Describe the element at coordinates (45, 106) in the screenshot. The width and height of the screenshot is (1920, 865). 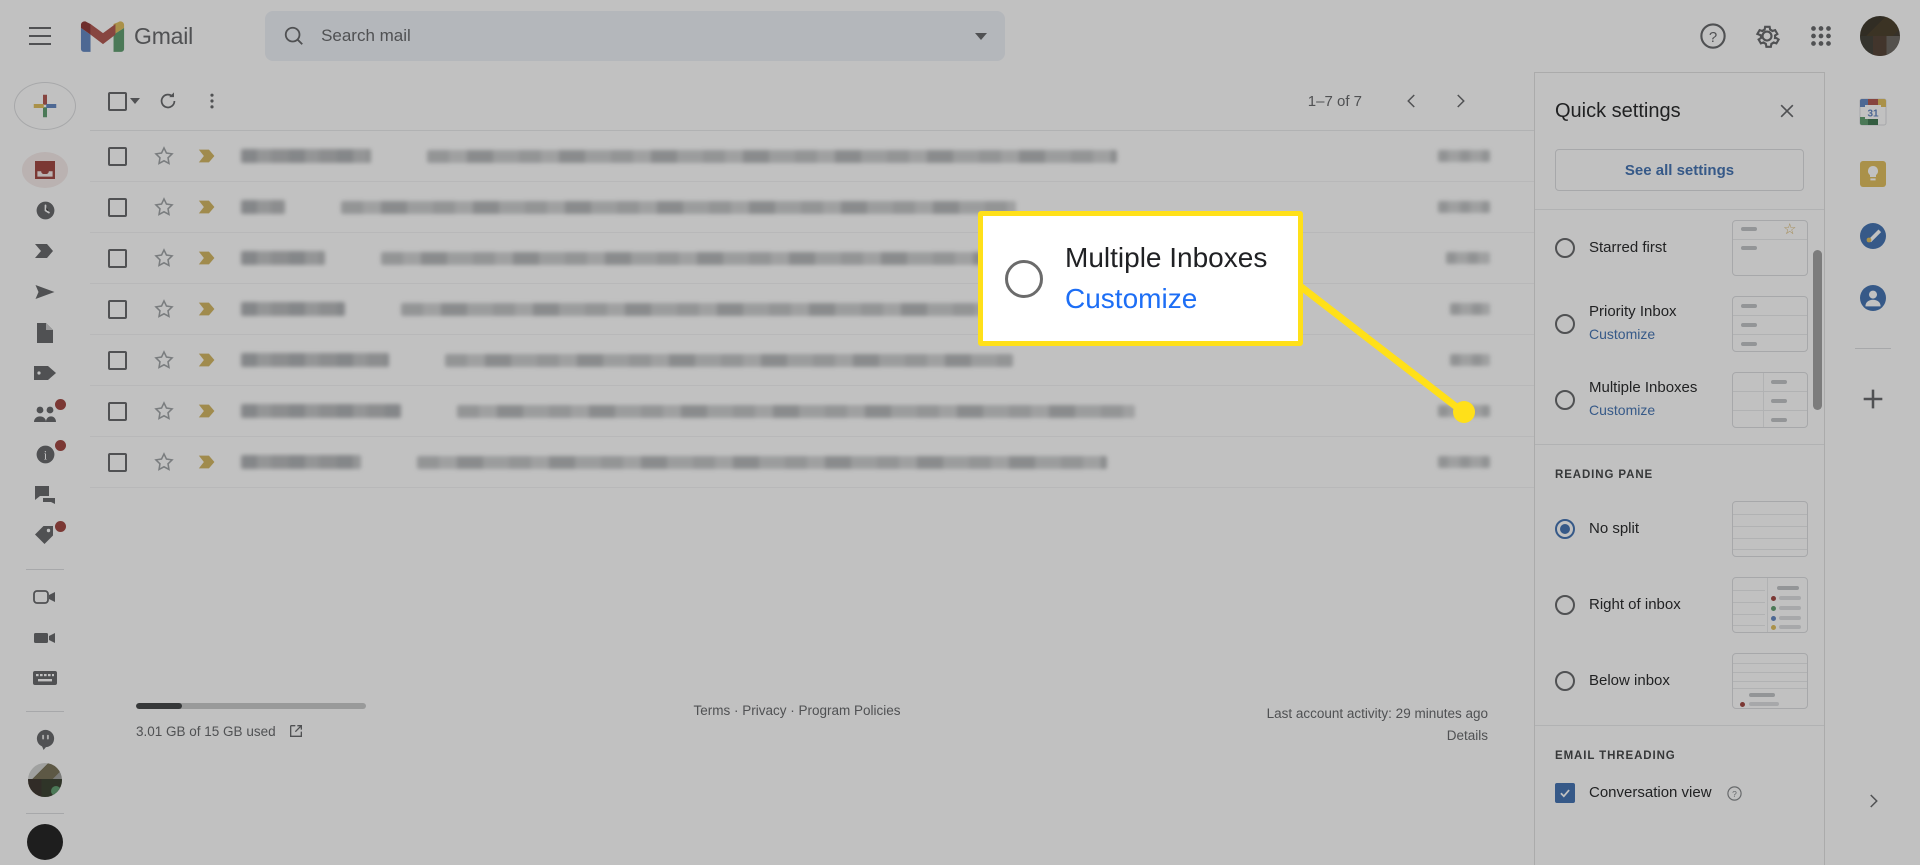
I see `compose-button` at that location.